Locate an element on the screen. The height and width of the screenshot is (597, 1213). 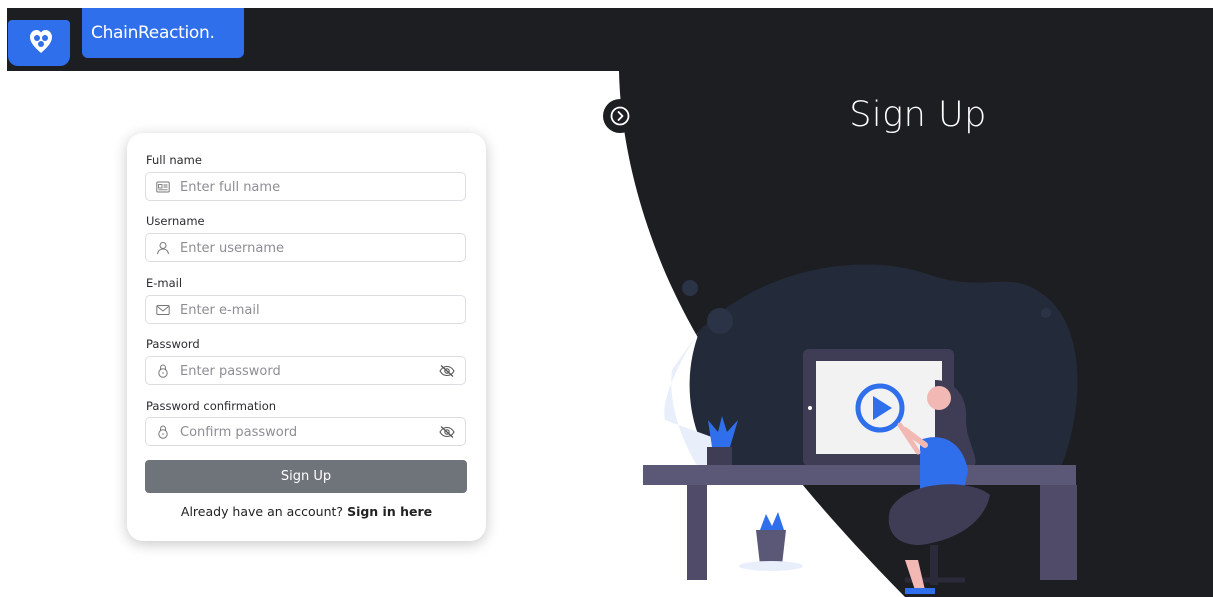
toggle-panel-button is located at coordinates (620, 116).